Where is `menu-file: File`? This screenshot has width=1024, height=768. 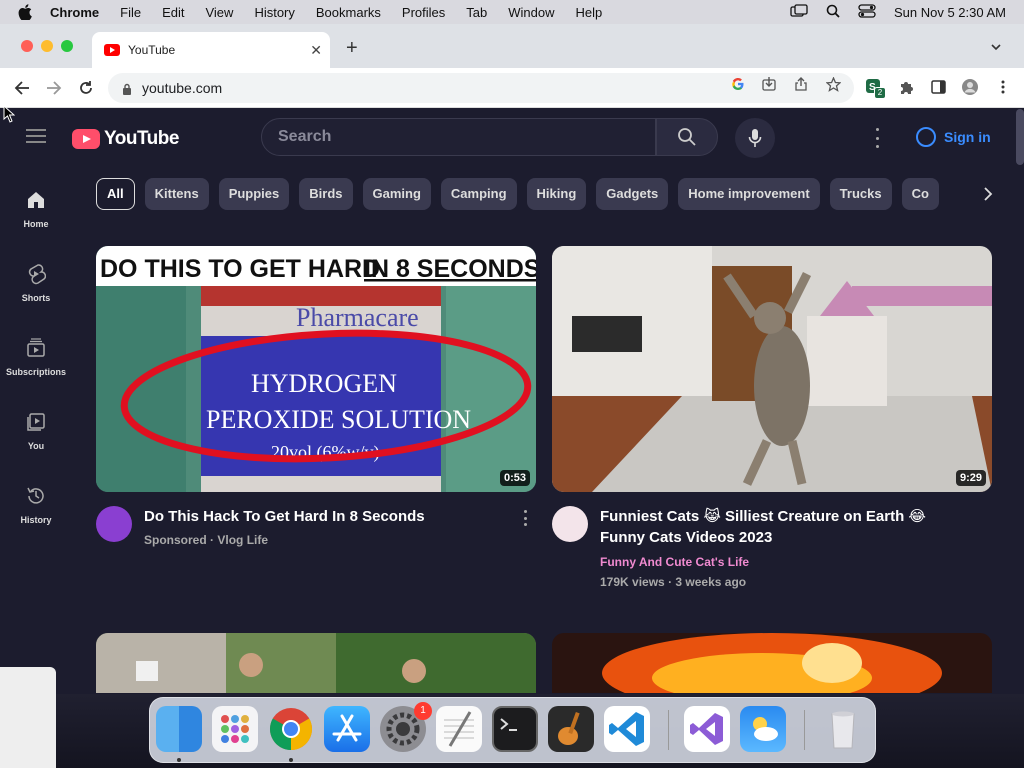
menu-file: File is located at coordinates (130, 12).